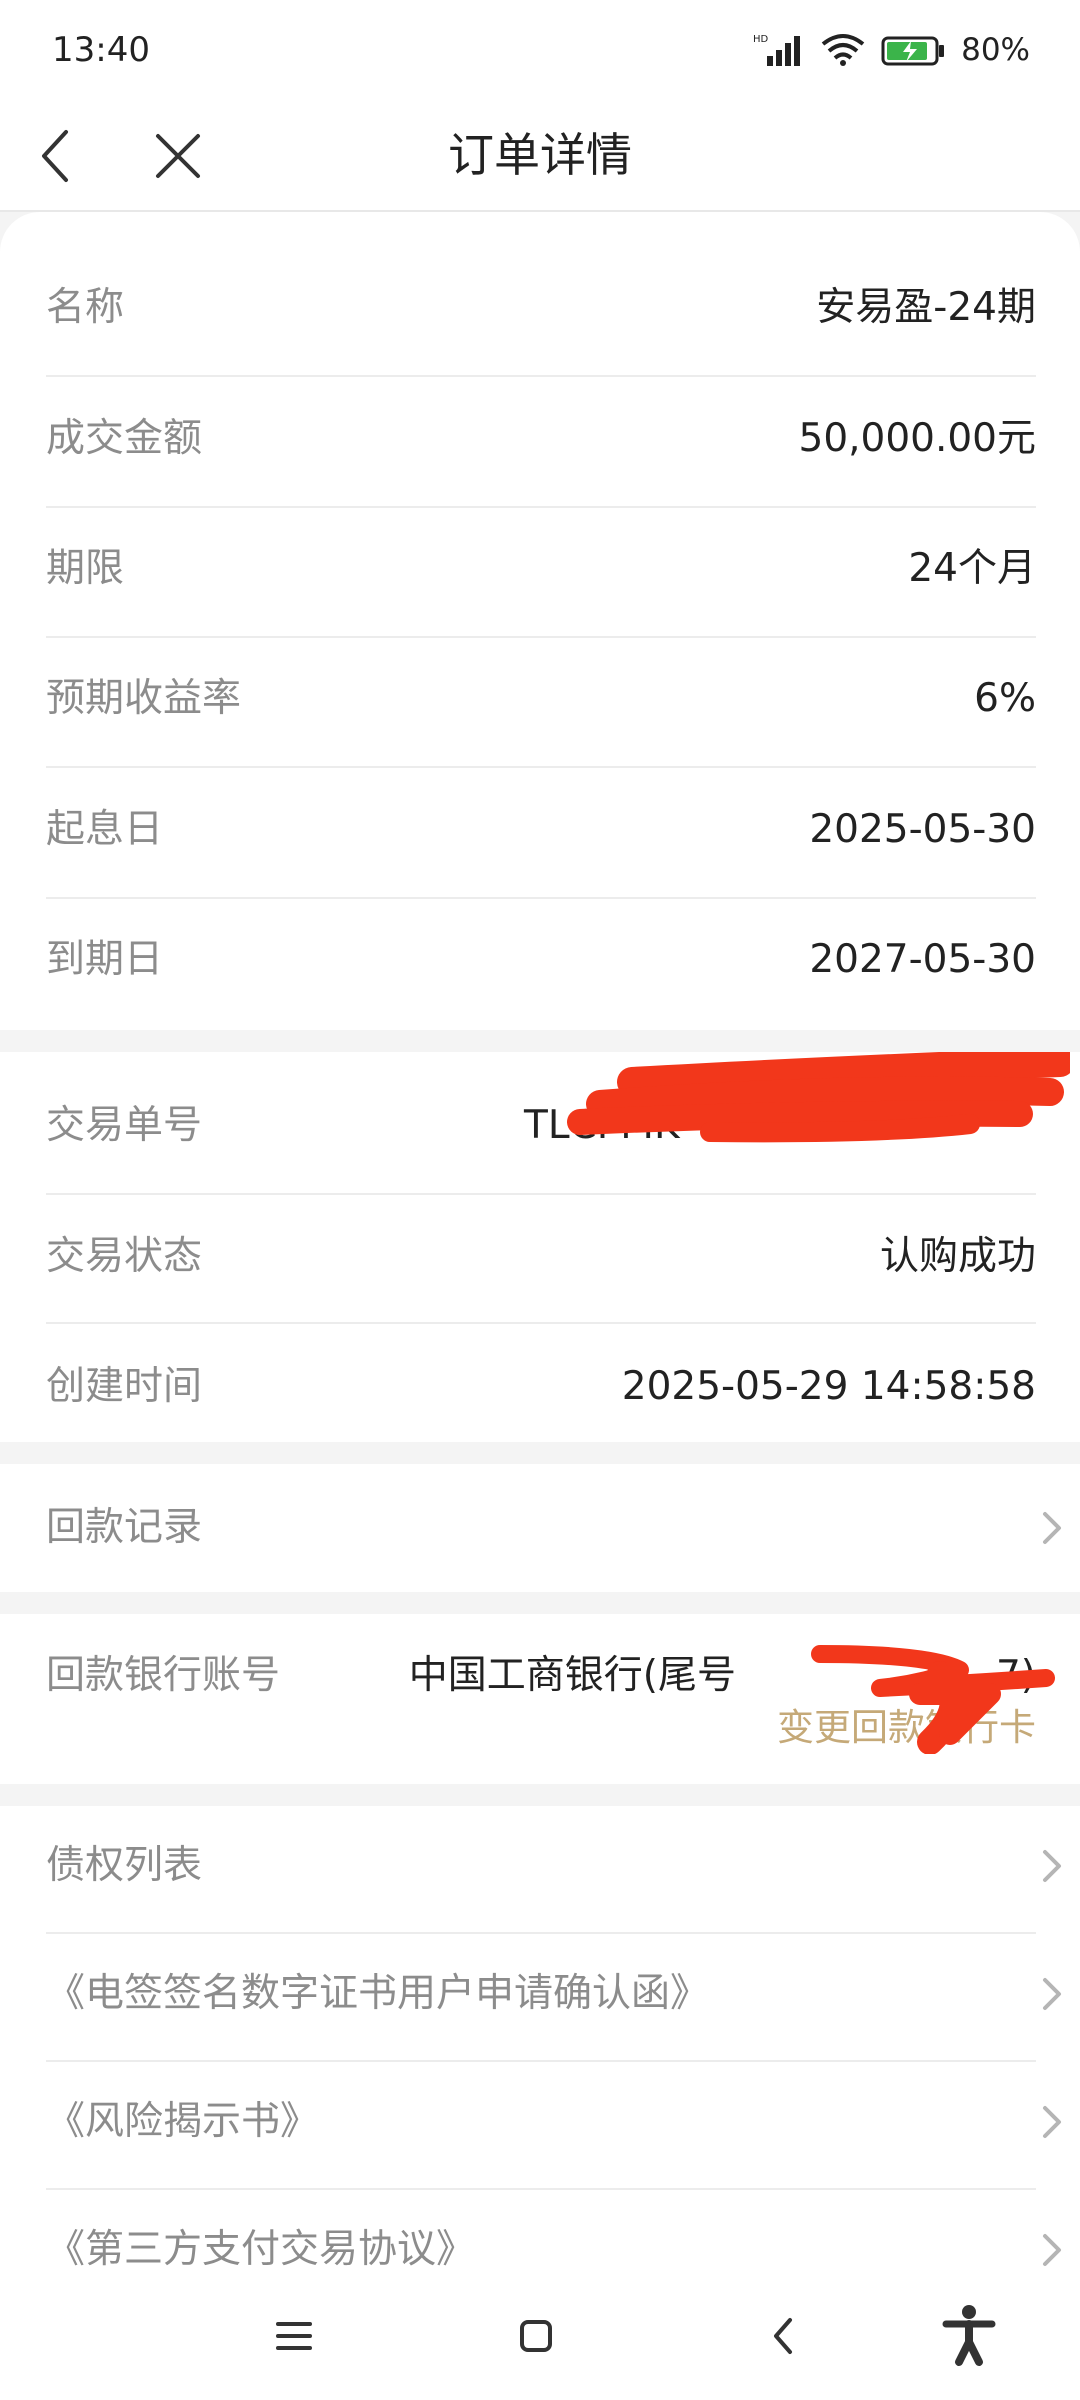 Image resolution: width=1080 pixels, height=2400 pixels. What do you see at coordinates (124, 1527) in the screenshot?
I see `repayment-records-label: 回款记录` at bounding box center [124, 1527].